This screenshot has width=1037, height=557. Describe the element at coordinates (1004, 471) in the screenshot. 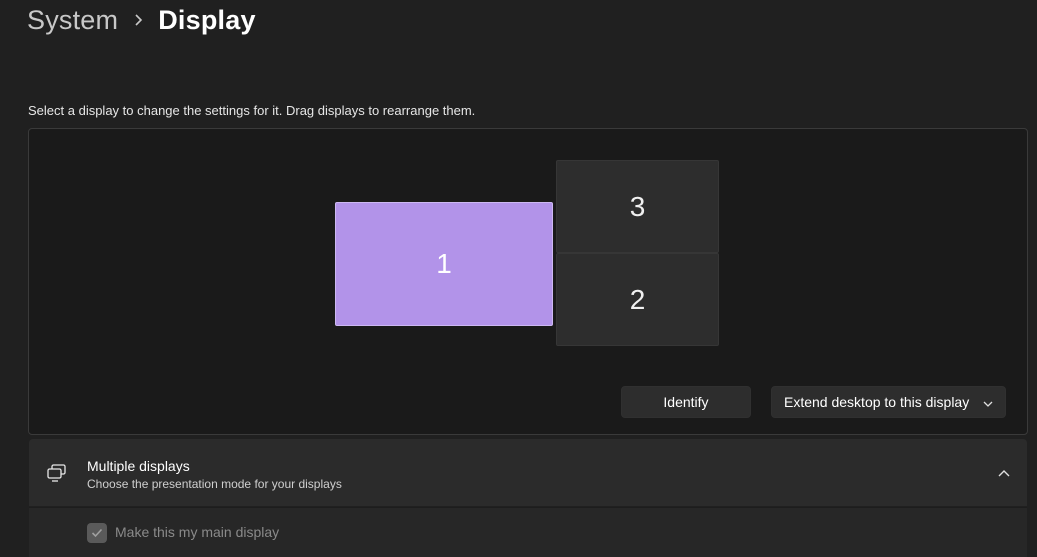

I see `chevron-up-icon` at that location.